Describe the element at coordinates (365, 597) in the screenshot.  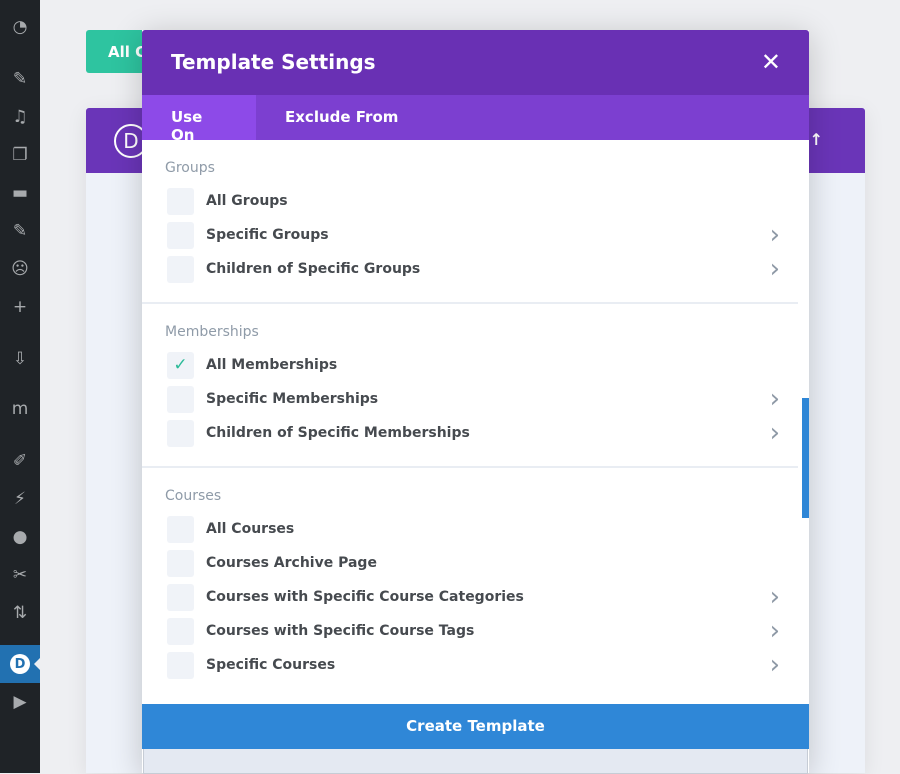
I see `option-label: Courses with Specific Course Categories` at that location.